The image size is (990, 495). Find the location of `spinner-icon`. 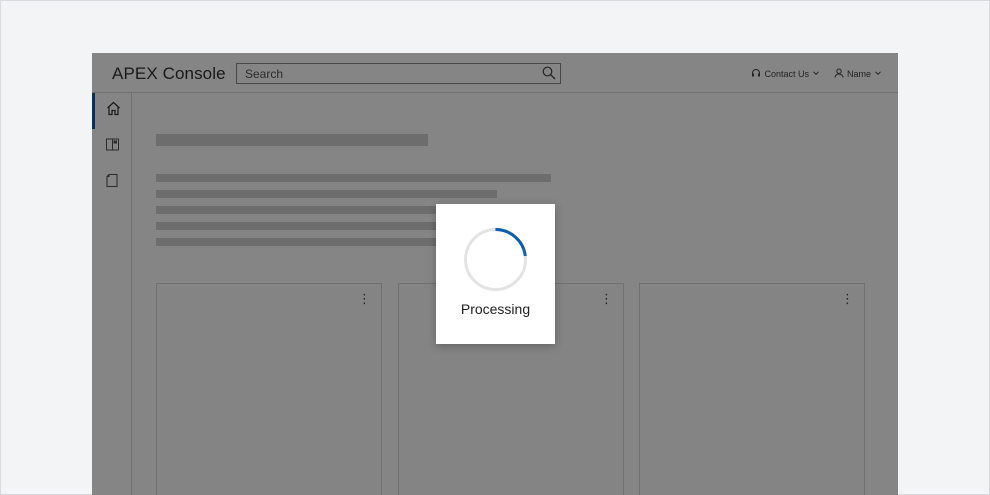

spinner-icon is located at coordinates (495, 262).